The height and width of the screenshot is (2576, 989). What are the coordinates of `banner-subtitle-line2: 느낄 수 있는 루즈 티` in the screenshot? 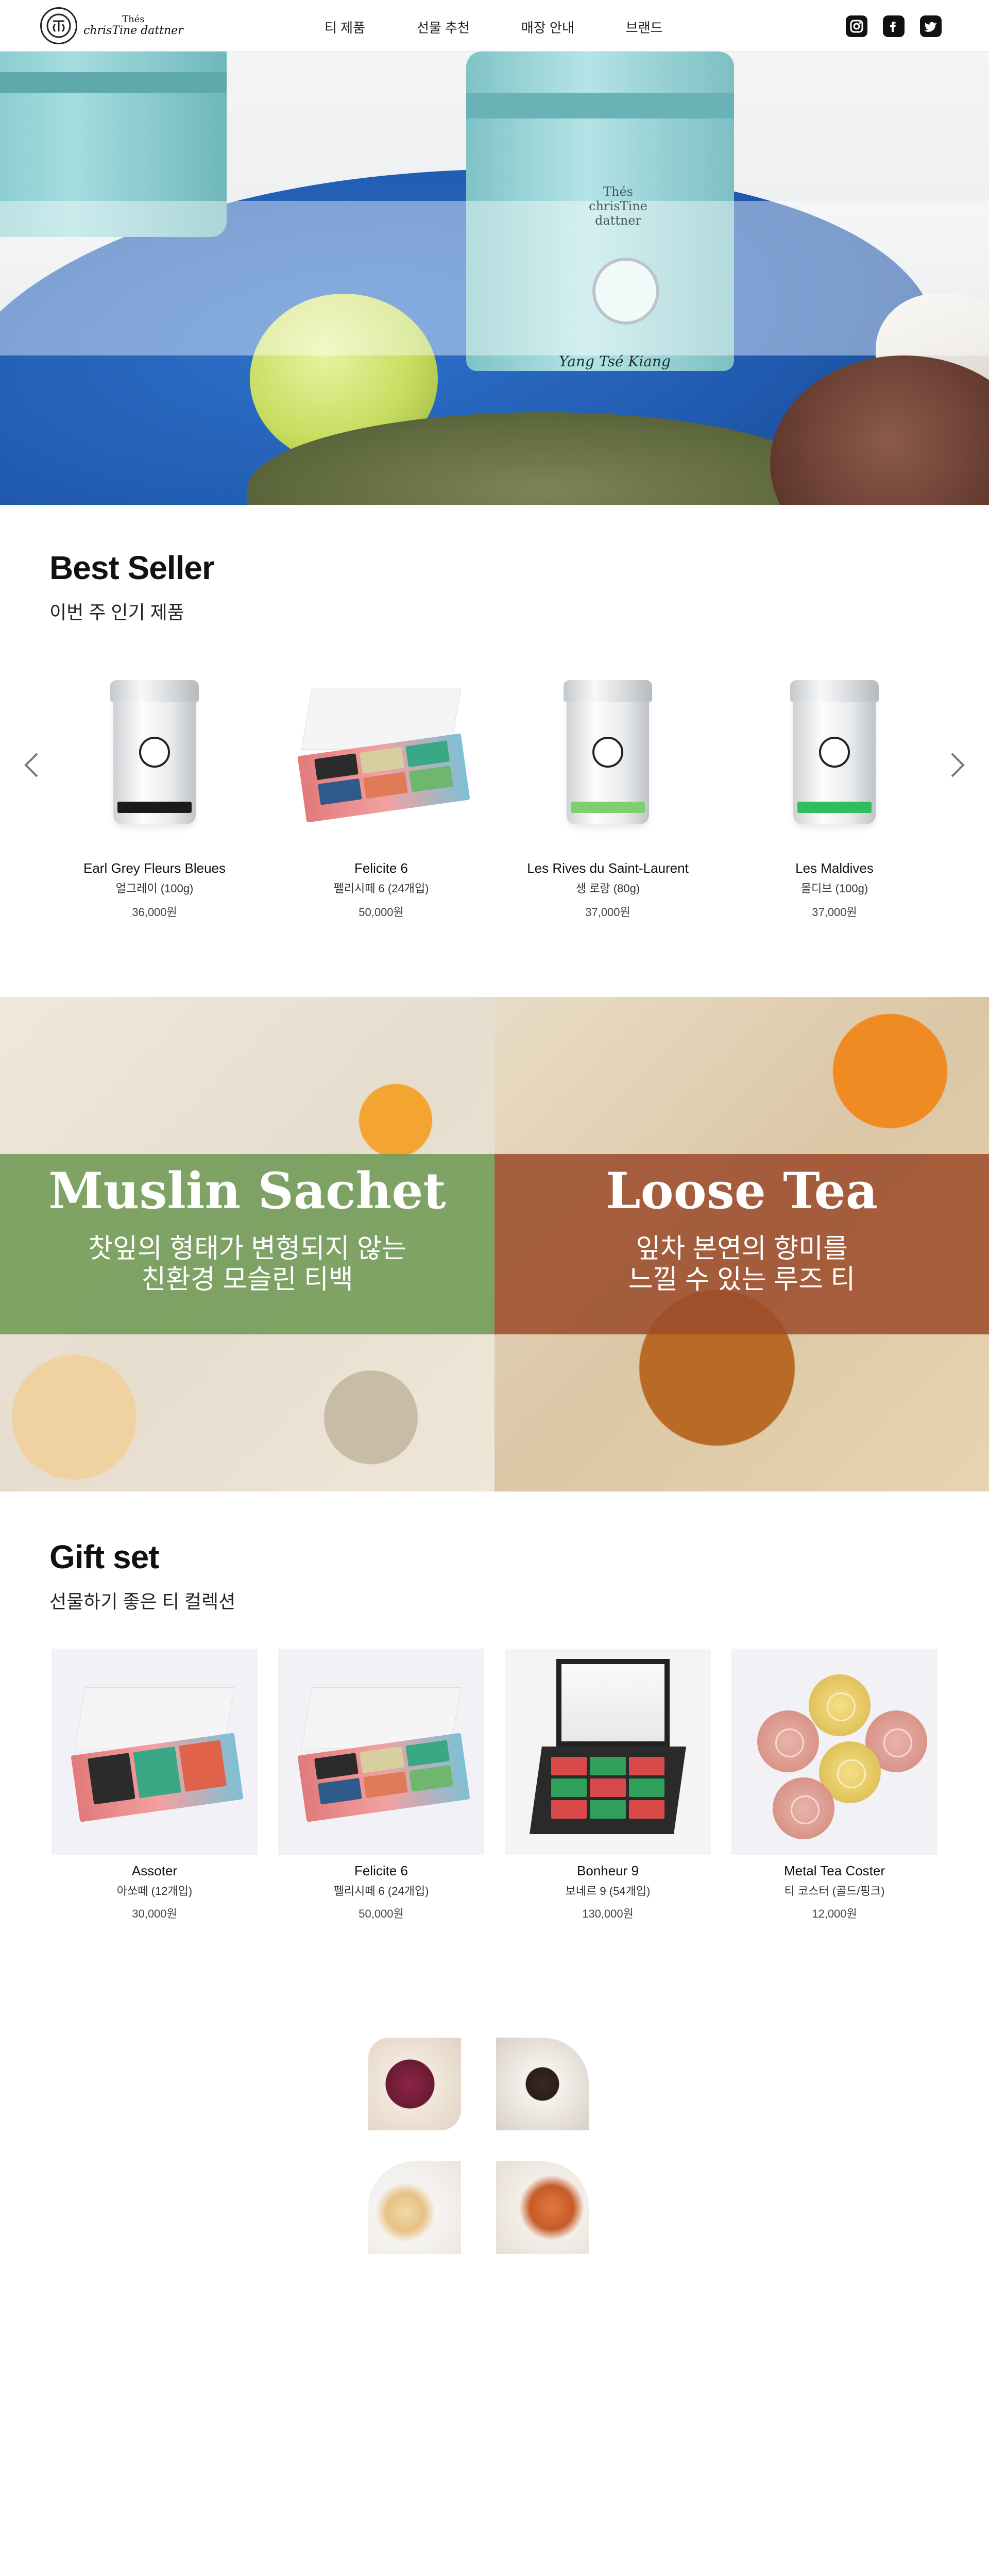 It's located at (742, 1280).